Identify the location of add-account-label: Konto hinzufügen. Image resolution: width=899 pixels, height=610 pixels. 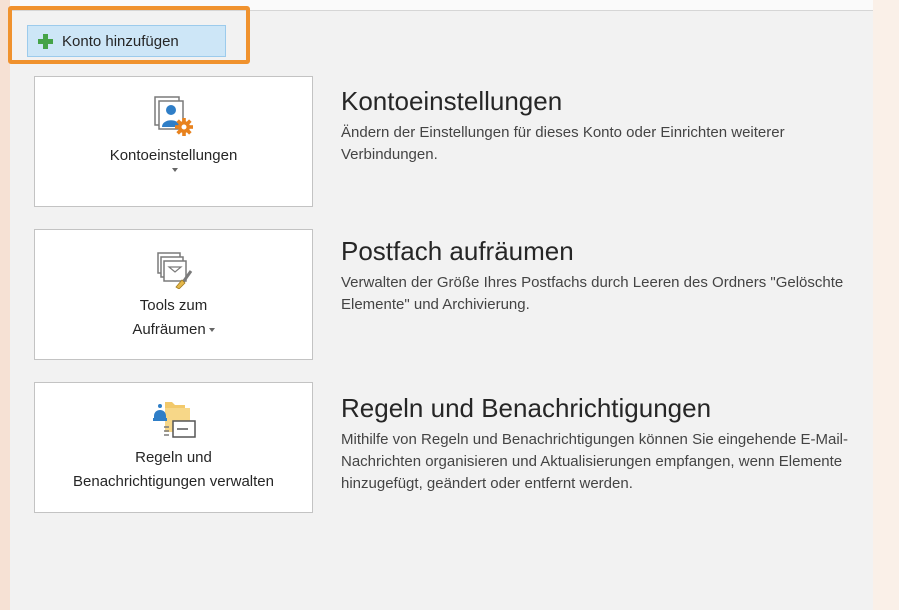
(120, 41).